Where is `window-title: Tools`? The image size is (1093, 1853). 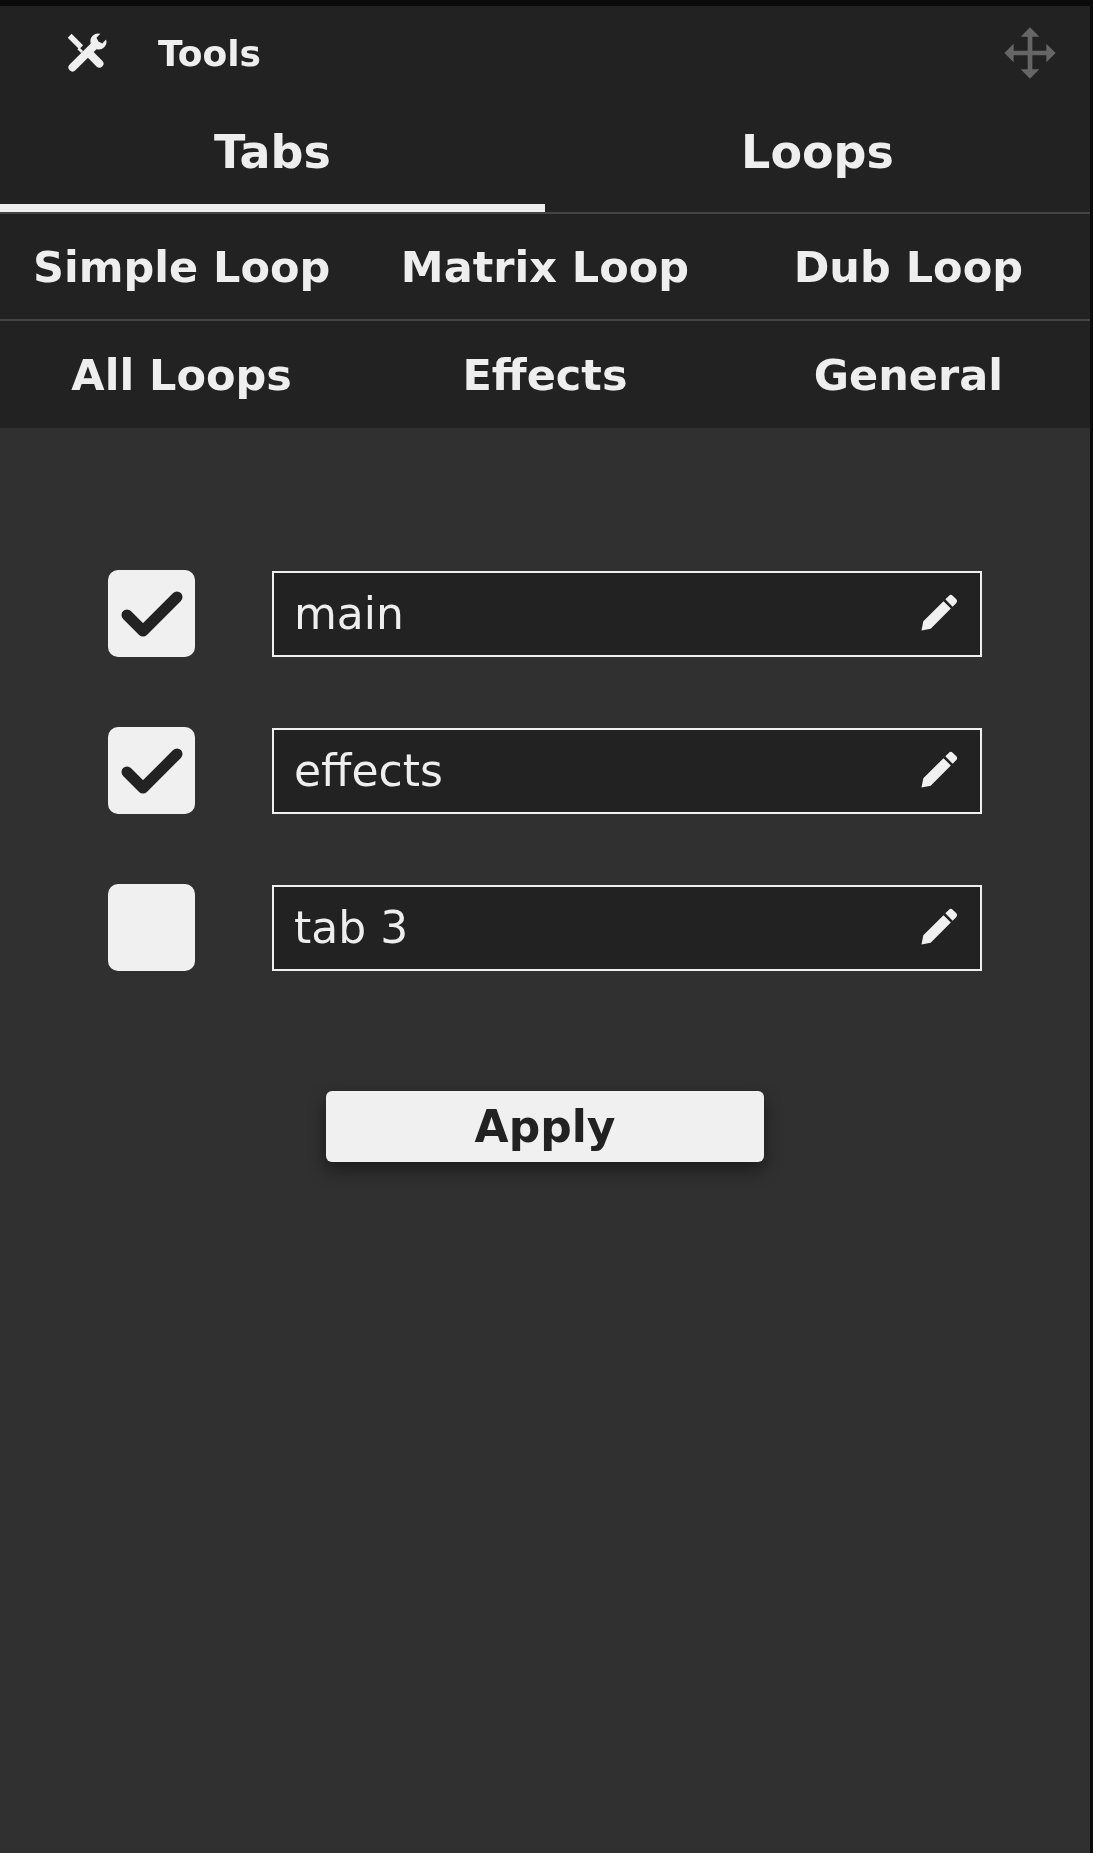
window-title: Tools is located at coordinates (210, 53).